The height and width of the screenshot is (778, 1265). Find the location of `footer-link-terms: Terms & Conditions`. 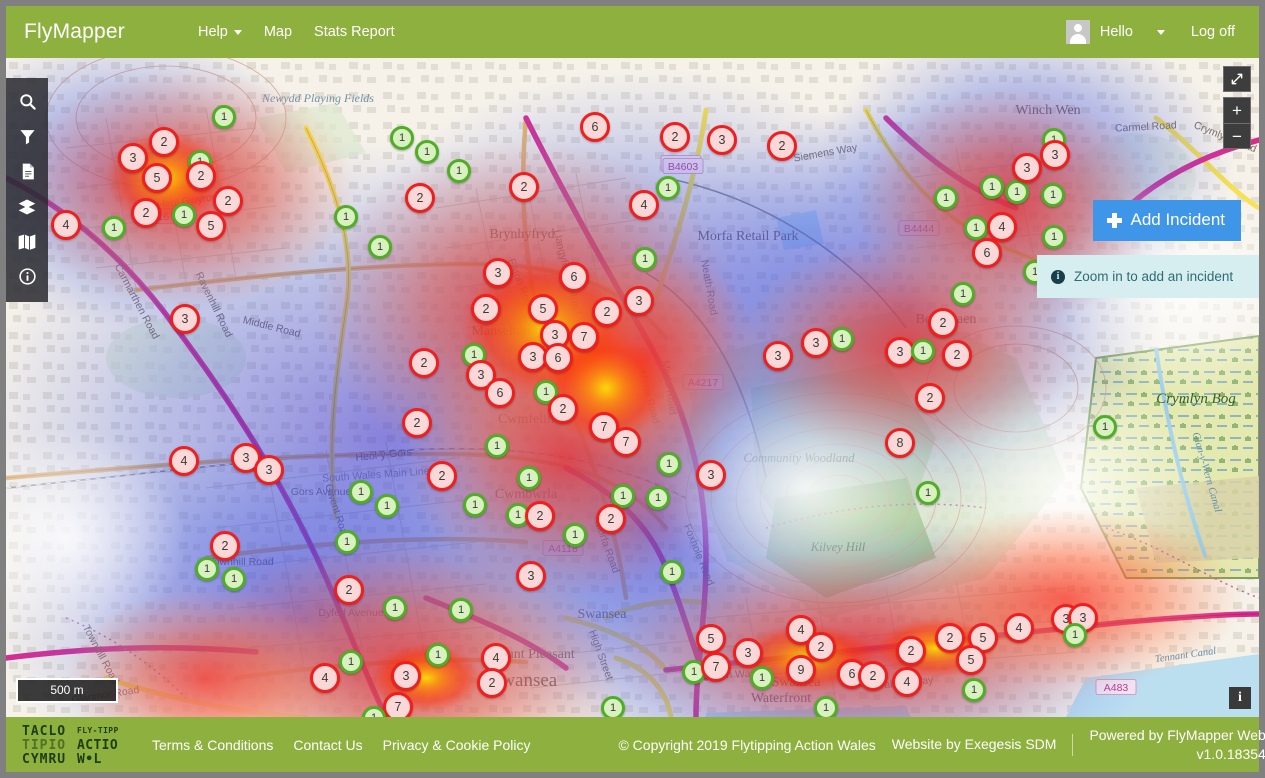

footer-link-terms: Terms & Conditions is located at coordinates (212, 745).